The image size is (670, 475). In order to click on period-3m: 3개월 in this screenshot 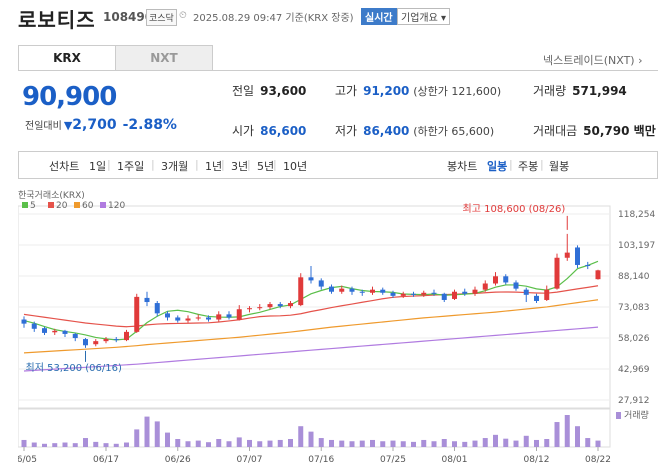, I will do `click(174, 166)`.